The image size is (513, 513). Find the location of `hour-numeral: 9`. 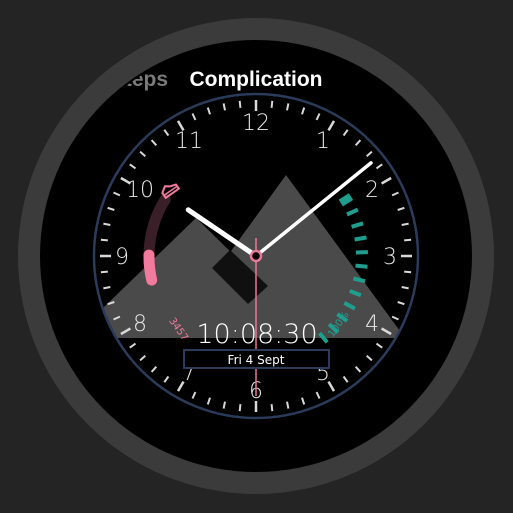

hour-numeral: 9 is located at coordinates (122, 257).